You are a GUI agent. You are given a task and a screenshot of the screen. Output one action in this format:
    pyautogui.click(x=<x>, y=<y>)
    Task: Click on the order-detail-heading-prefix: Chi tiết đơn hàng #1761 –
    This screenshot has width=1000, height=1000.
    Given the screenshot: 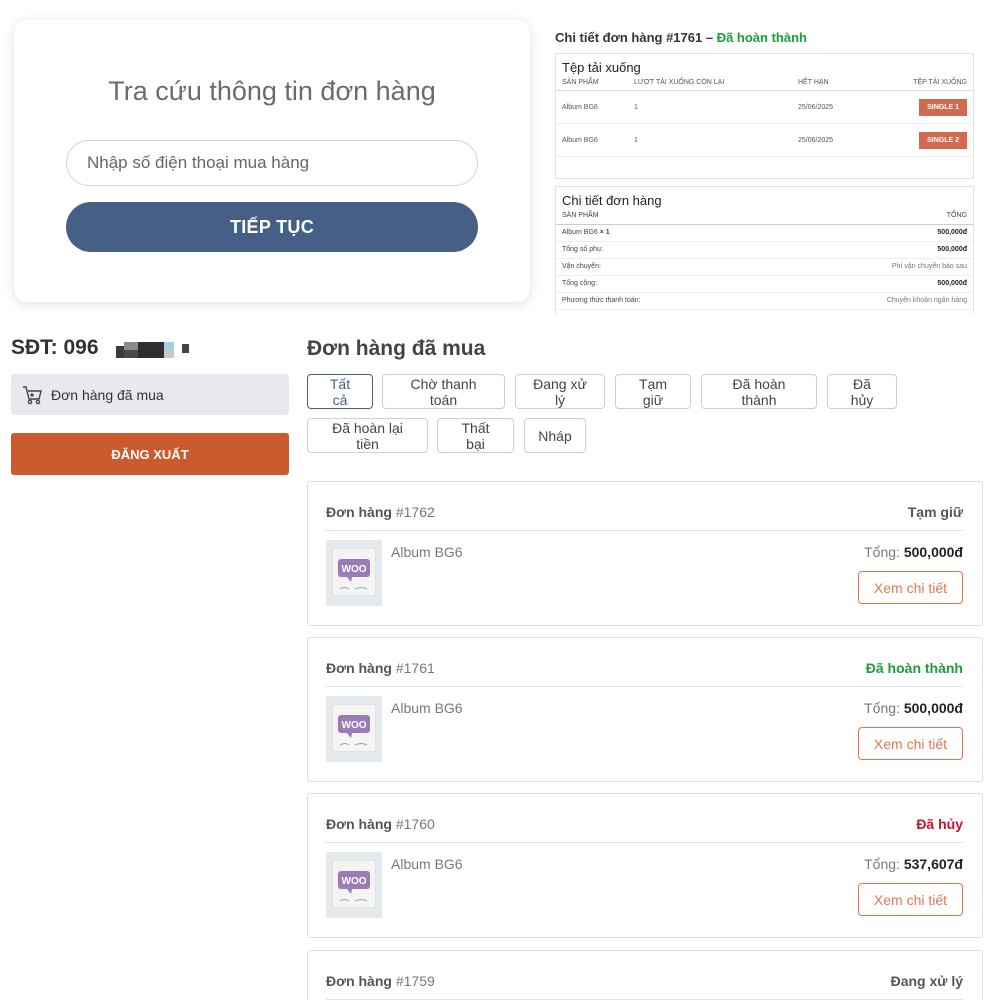 What is the action you would take?
    pyautogui.click(x=634, y=37)
    